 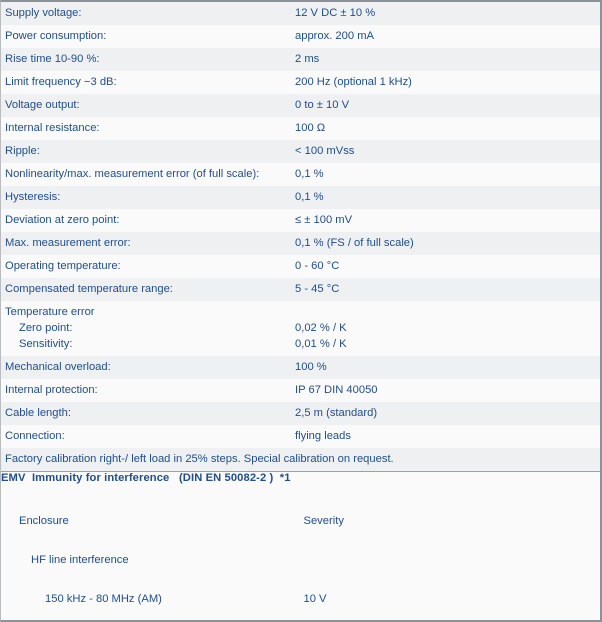 What do you see at coordinates (447, 312) in the screenshot?
I see `temperature-error-spacer` at bounding box center [447, 312].